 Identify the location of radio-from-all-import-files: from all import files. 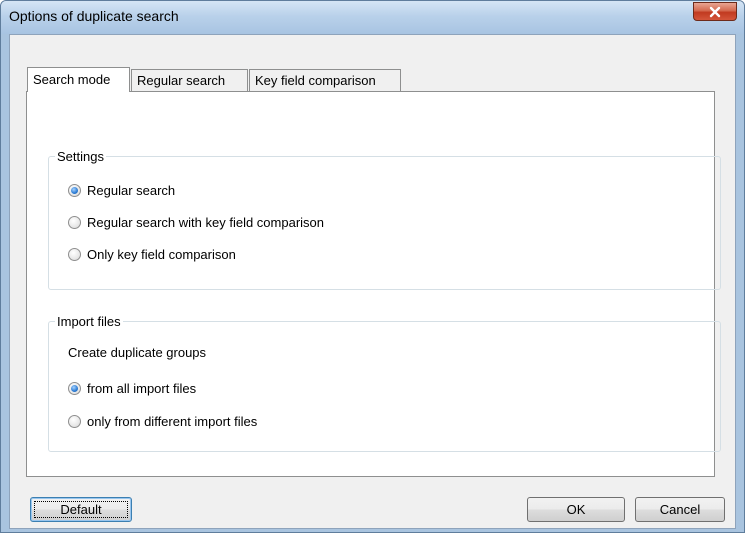
(132, 388).